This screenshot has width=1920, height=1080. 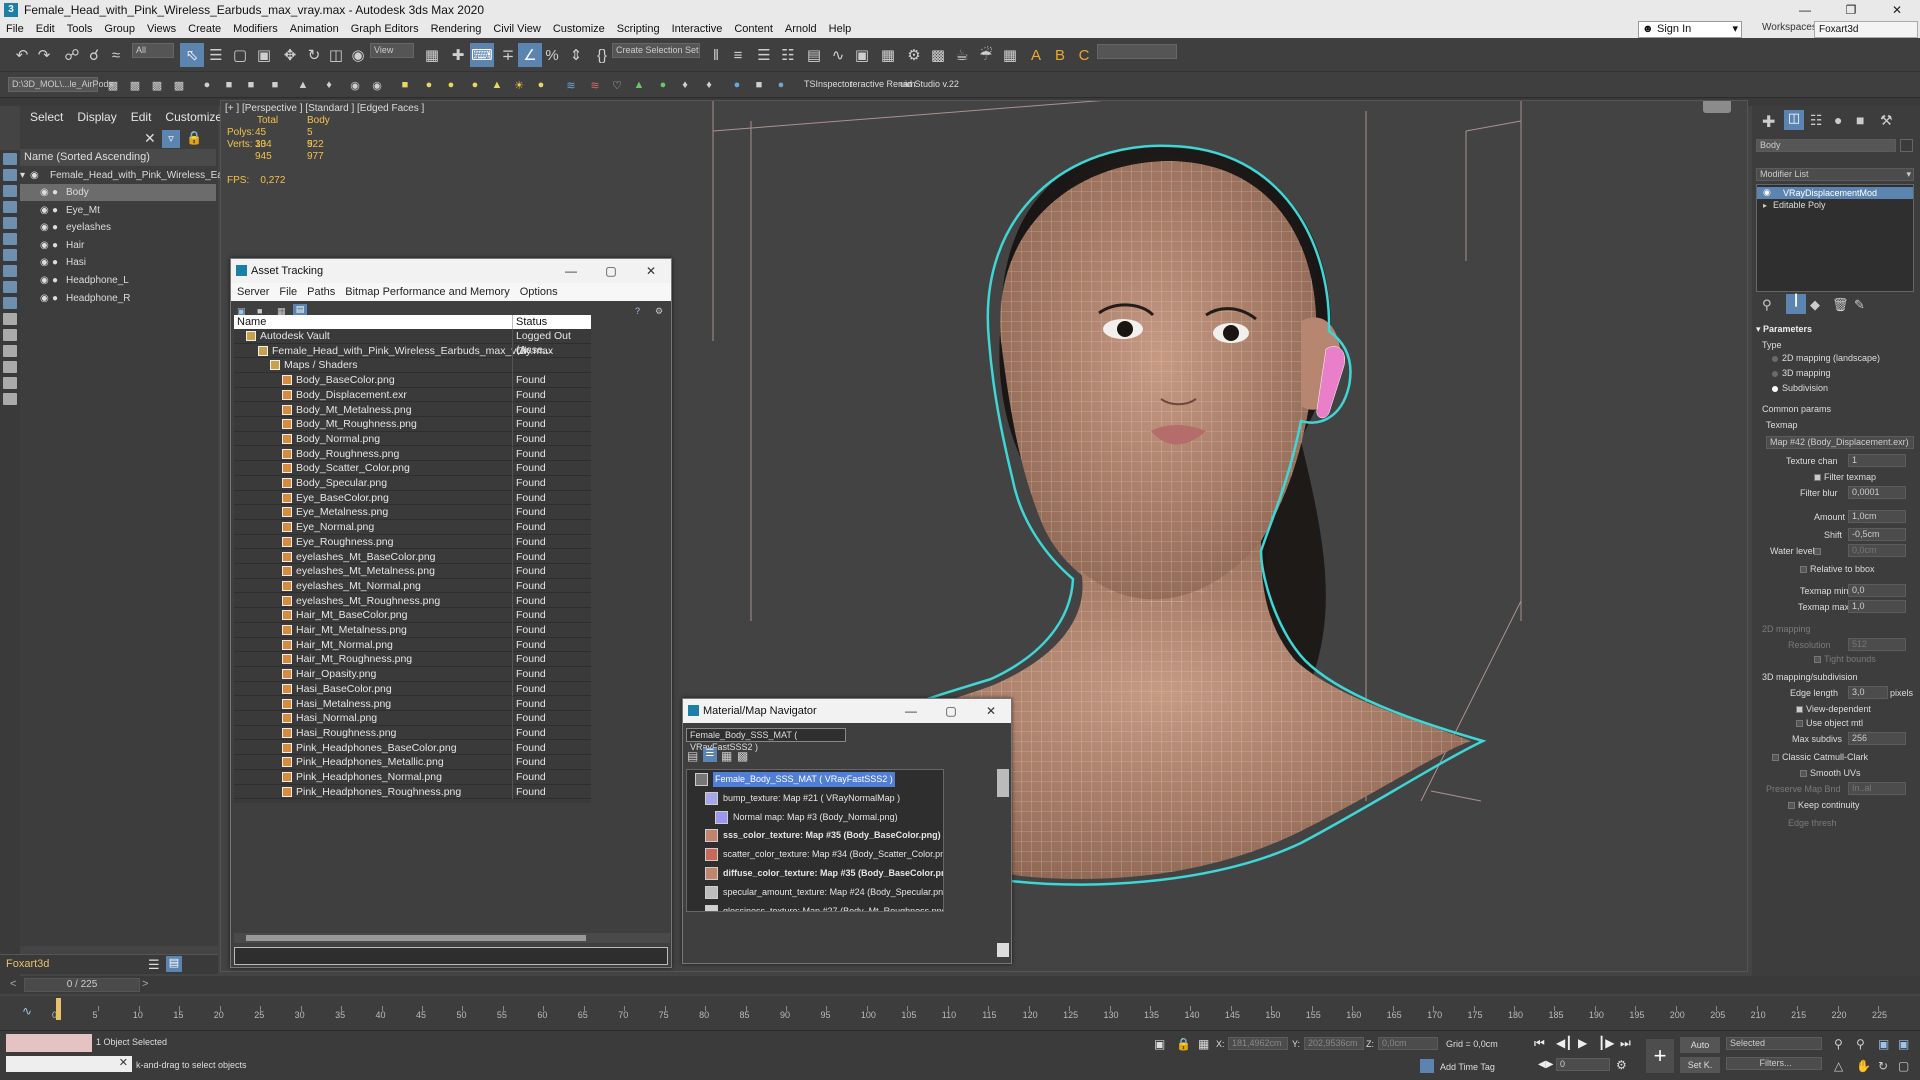 I want to click on at-row: Body_Scatter_Color.png Found, so click(x=412, y=468).